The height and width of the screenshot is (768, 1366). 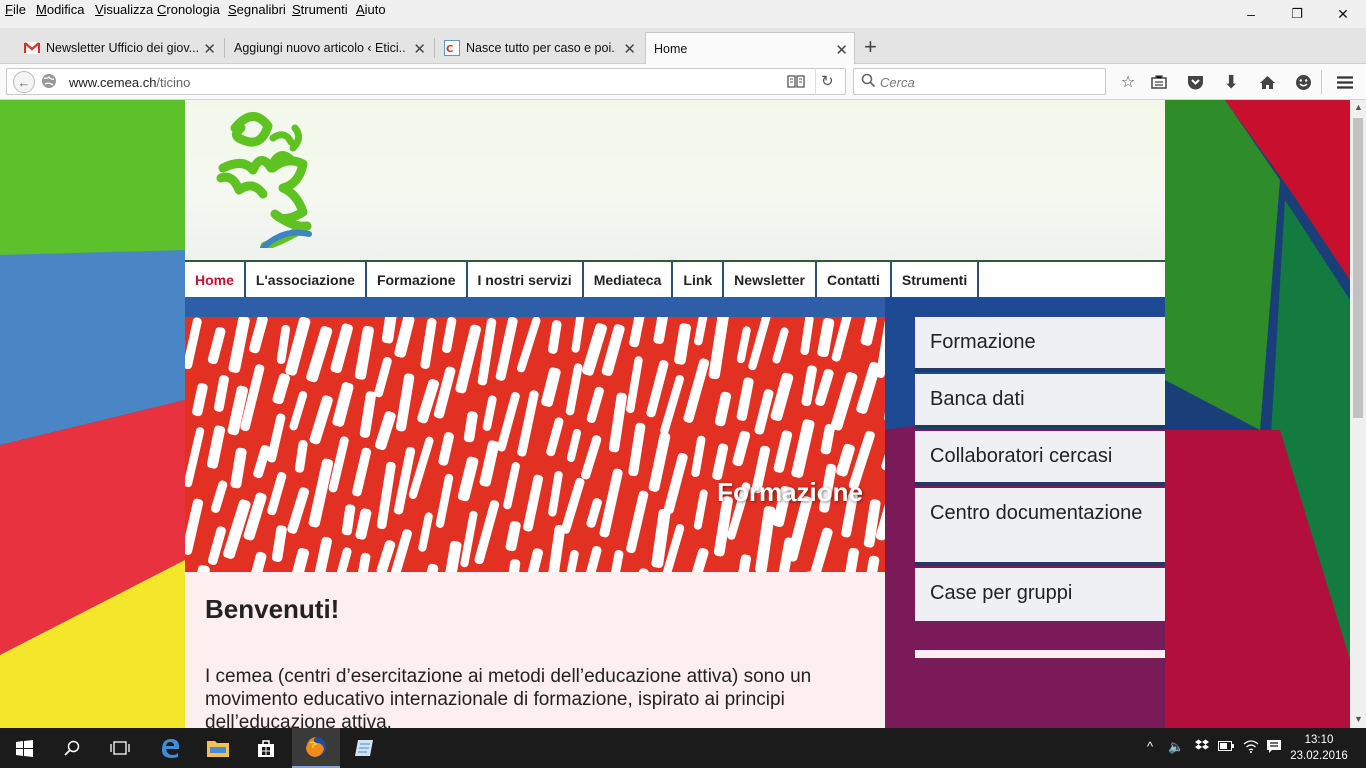 I want to click on task-view-icon, so click(x=120, y=748).